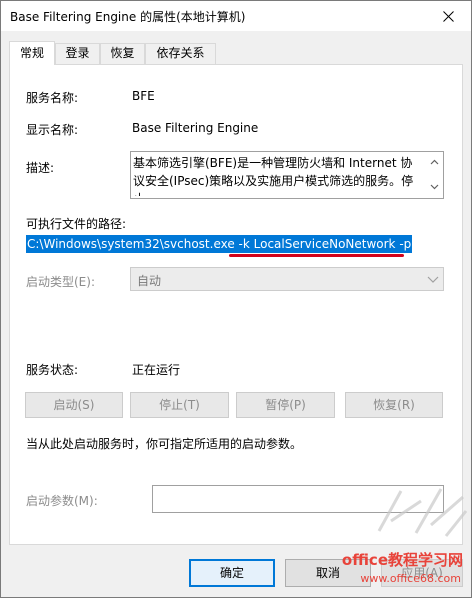 The width and height of the screenshot is (472, 598). I want to click on stop-button: 停止(T), so click(179, 405).